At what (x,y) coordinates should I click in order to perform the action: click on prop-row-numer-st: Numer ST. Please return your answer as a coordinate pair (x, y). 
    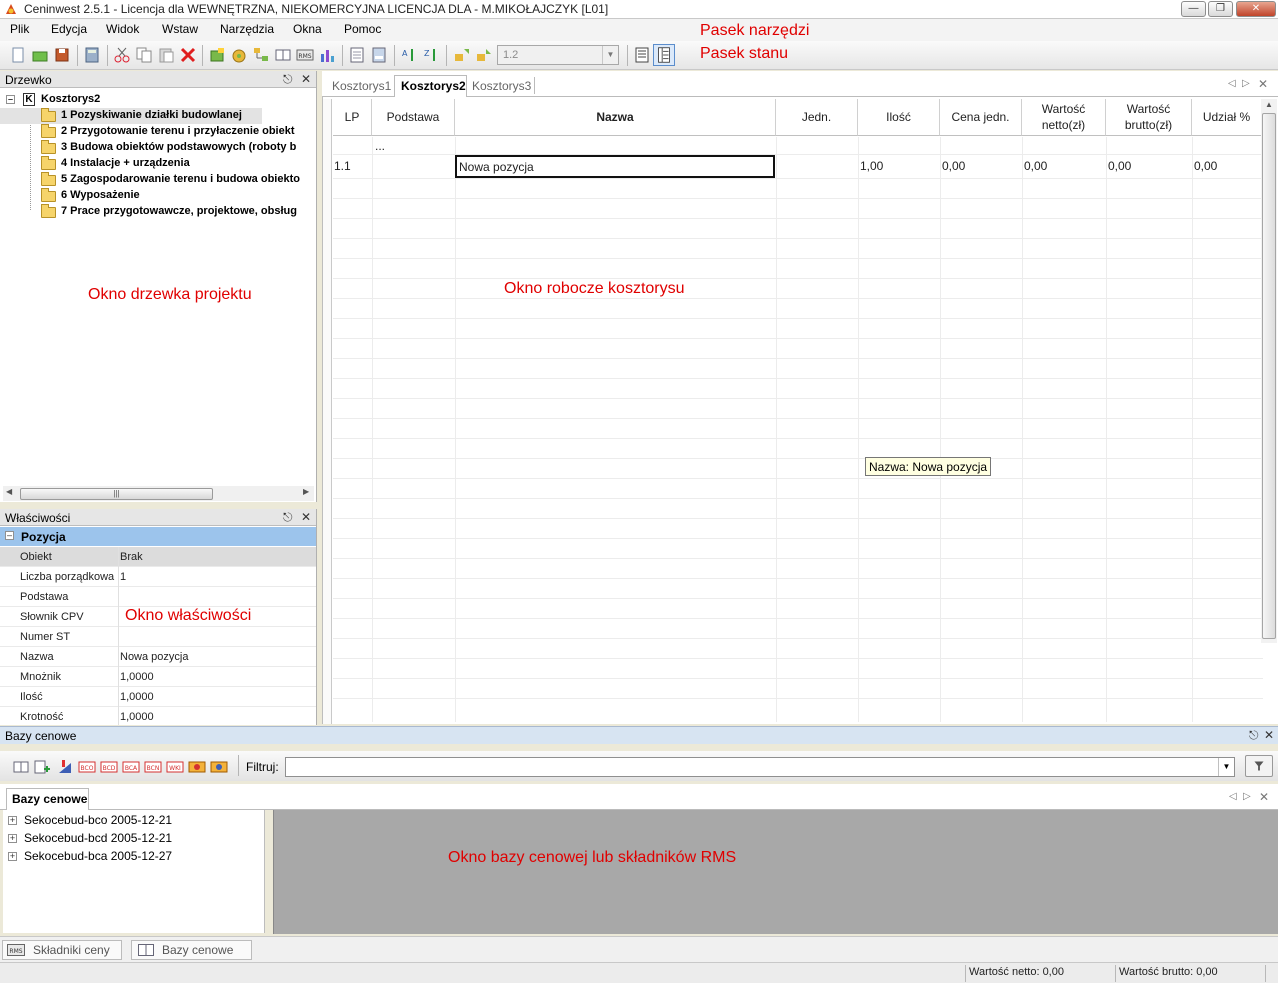
    Looking at the image, I should click on (158, 637).